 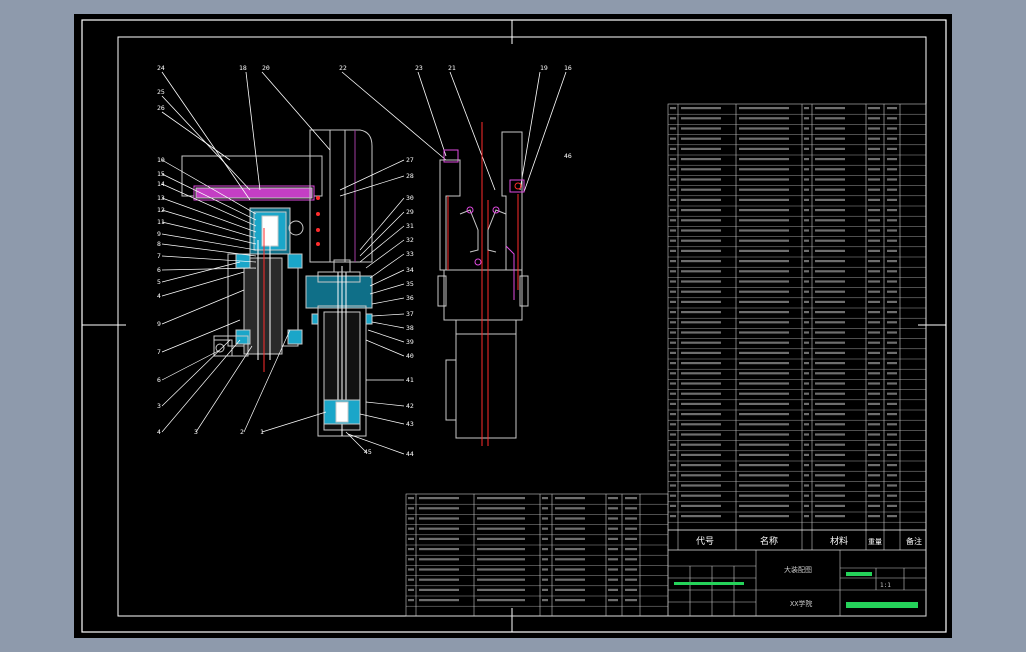 What do you see at coordinates (410, 328) in the screenshot?
I see `svg-text: 38` at bounding box center [410, 328].